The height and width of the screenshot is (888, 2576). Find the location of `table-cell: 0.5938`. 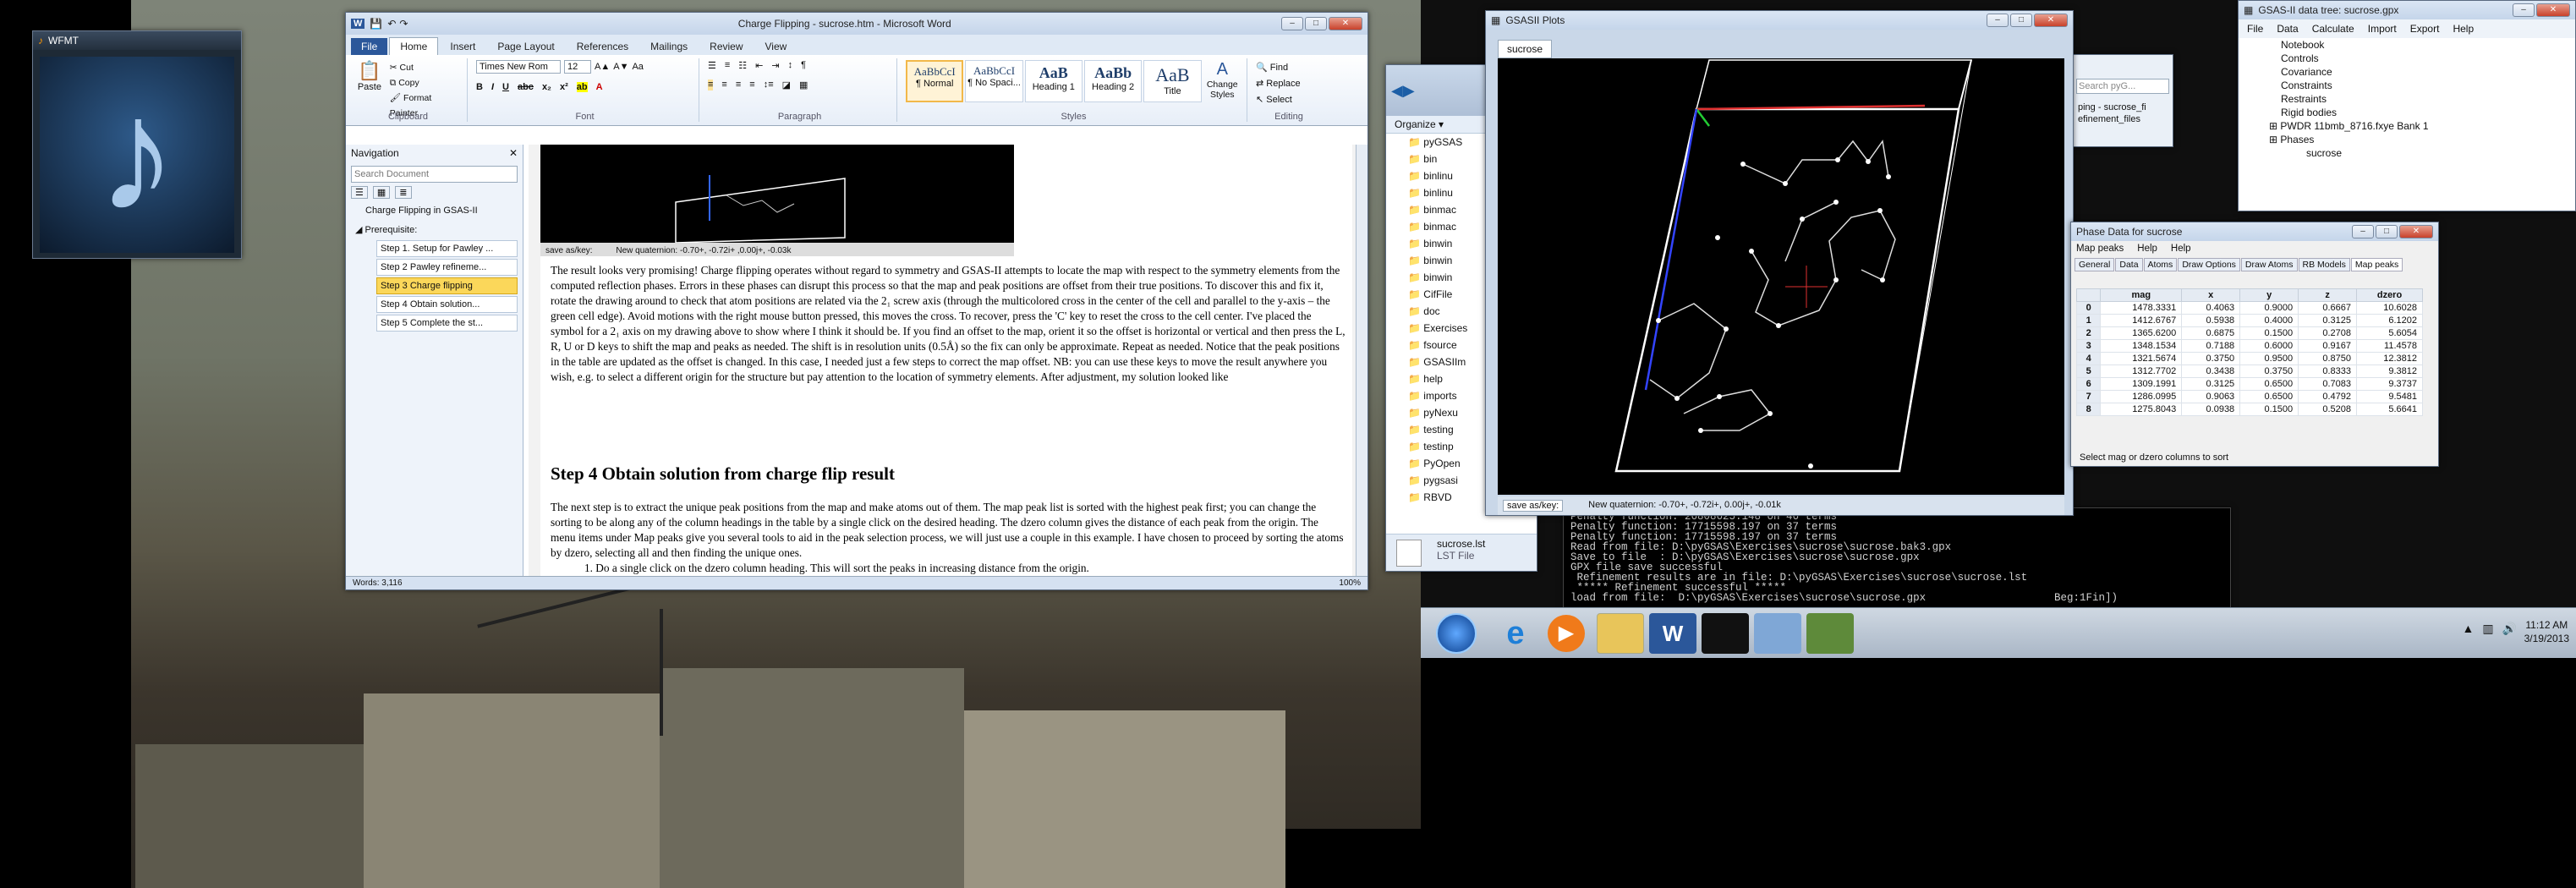

table-cell: 0.5938 is located at coordinates (2211, 320).